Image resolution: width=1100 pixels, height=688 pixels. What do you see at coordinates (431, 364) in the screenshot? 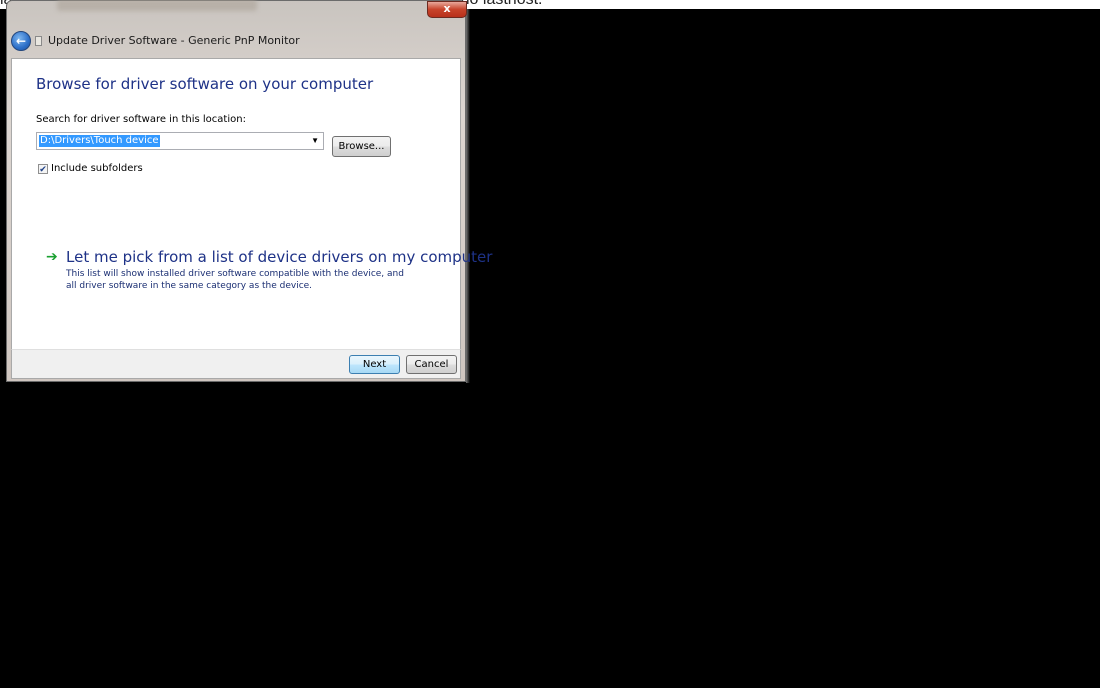
I see `cancel-button: Cancel` at bounding box center [431, 364].